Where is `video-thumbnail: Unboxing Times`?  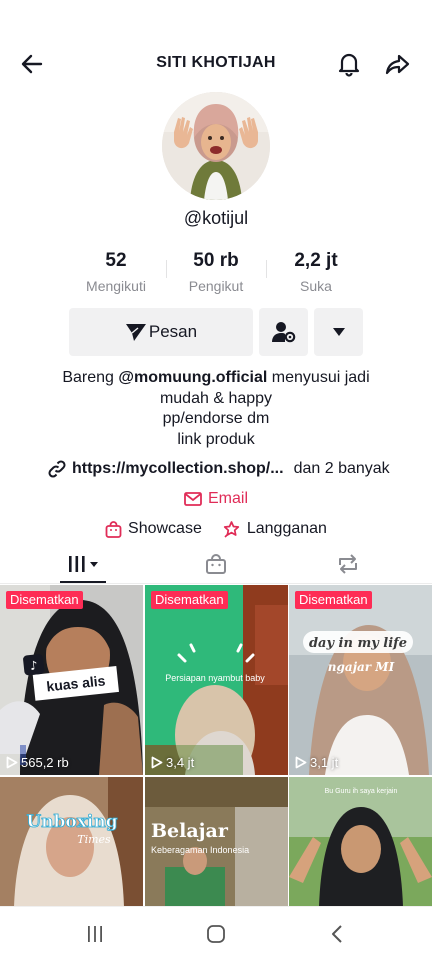
video-thumbnail: Unboxing Times is located at coordinates (71, 842).